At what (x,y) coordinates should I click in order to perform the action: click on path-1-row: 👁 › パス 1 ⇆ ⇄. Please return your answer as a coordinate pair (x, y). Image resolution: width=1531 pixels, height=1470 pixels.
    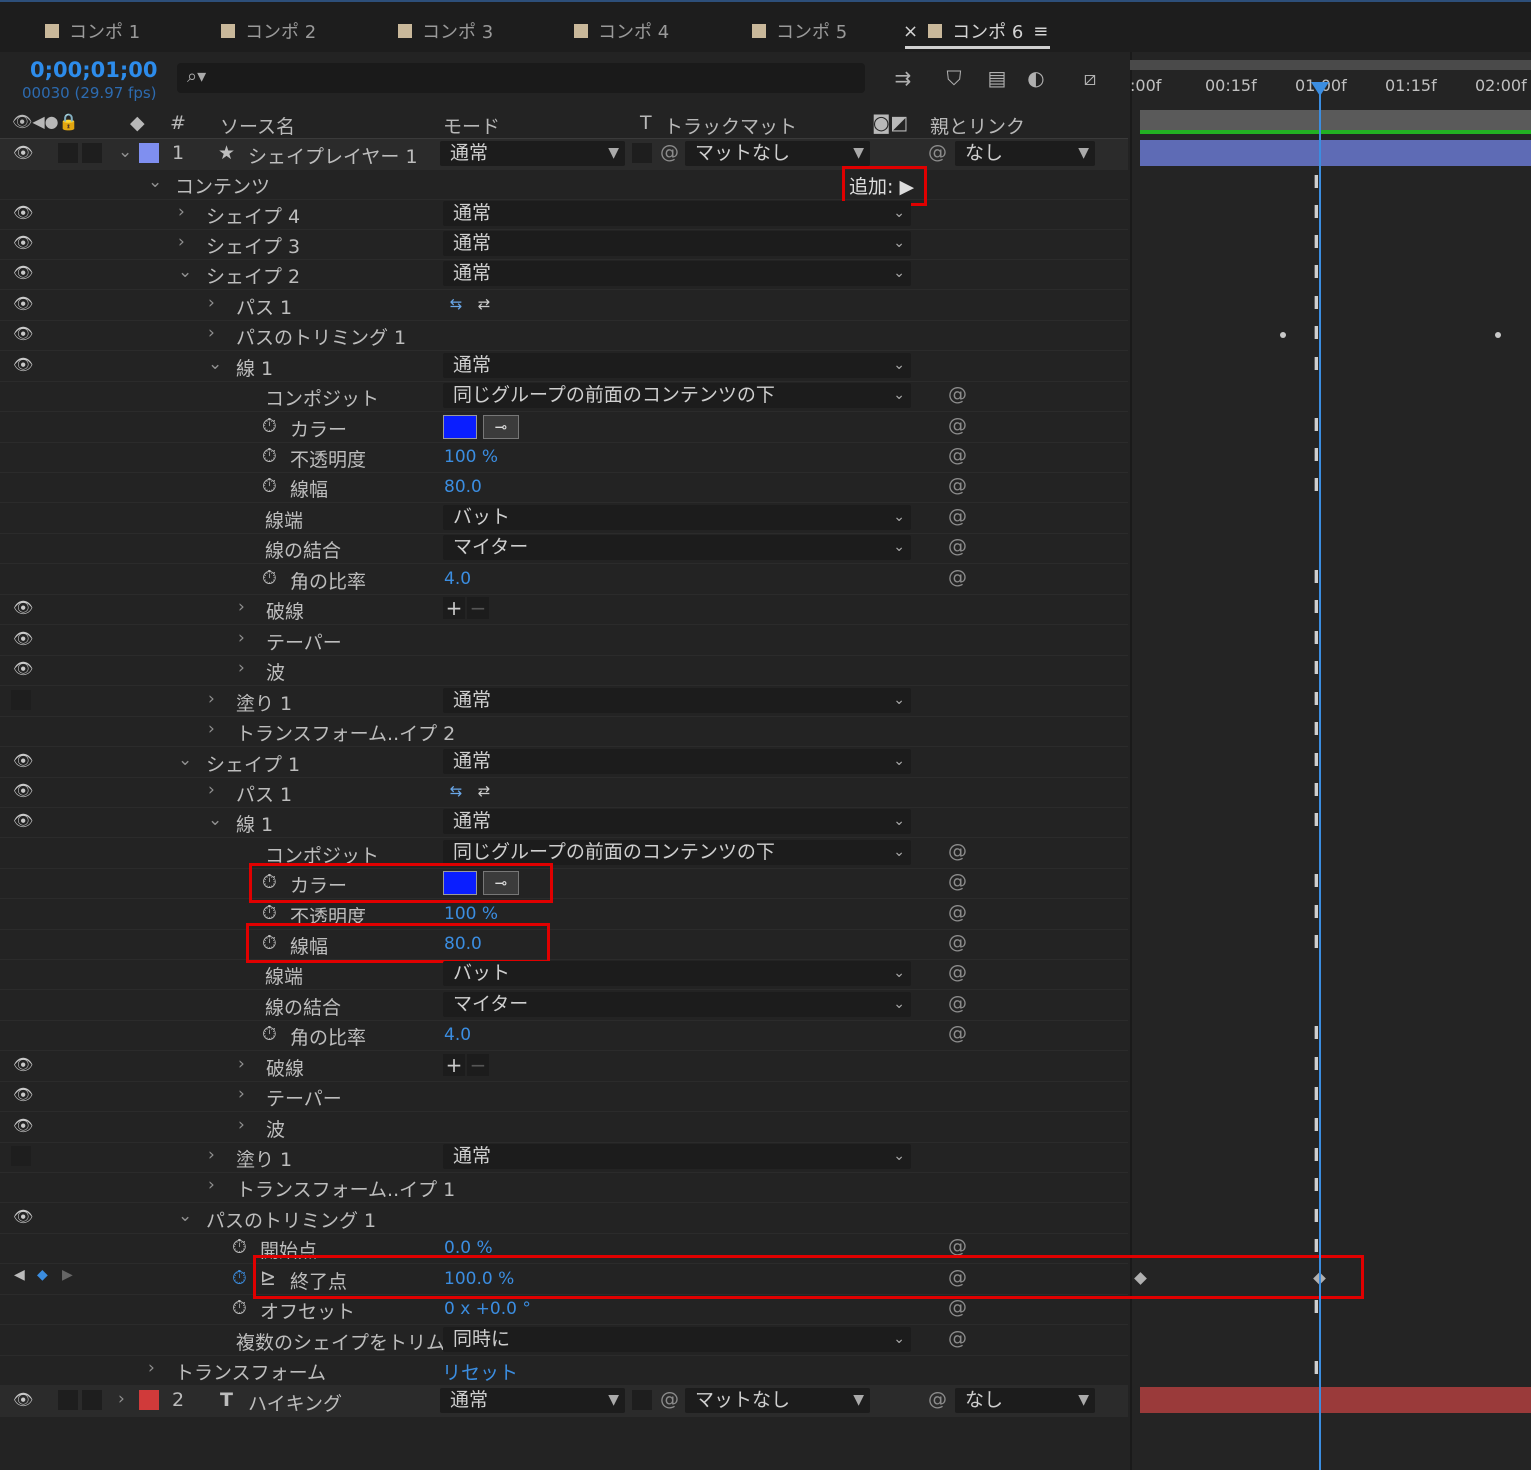
    Looking at the image, I should click on (564, 792).